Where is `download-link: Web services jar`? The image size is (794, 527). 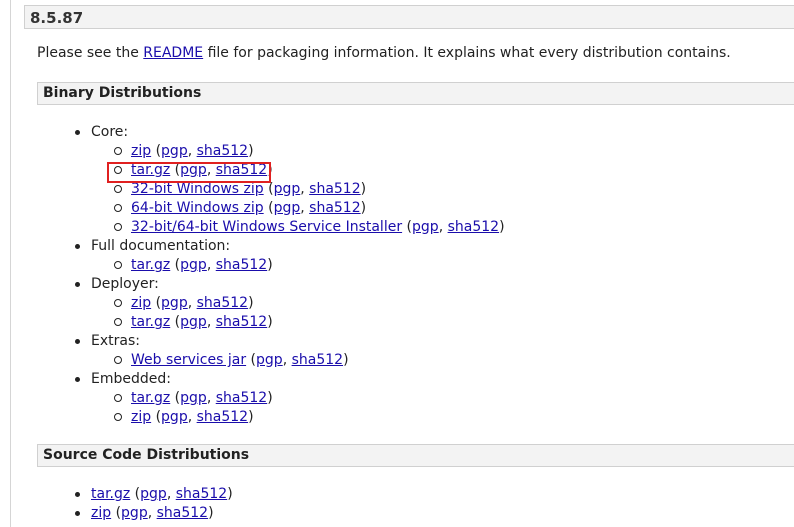
download-link: Web services jar is located at coordinates (188, 360).